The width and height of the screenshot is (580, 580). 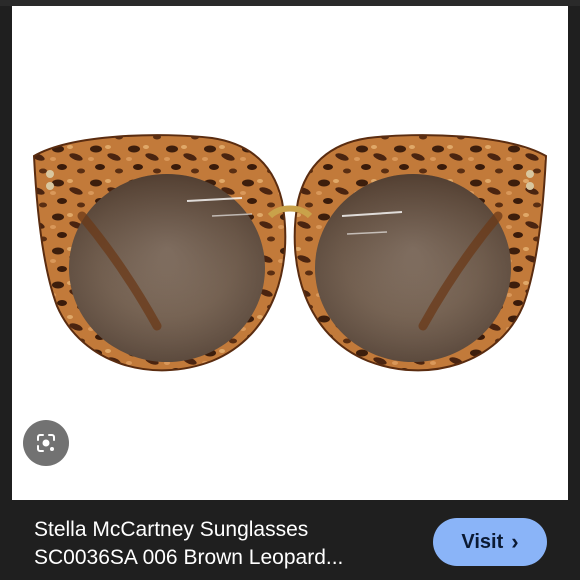 I want to click on visit-button: Visit ›, so click(x=490, y=542).